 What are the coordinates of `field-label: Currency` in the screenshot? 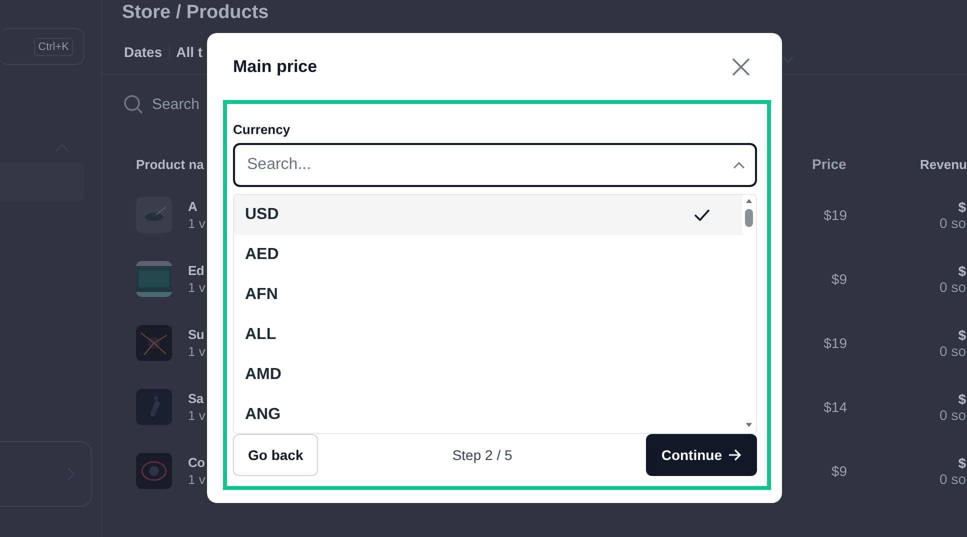 It's located at (262, 129).